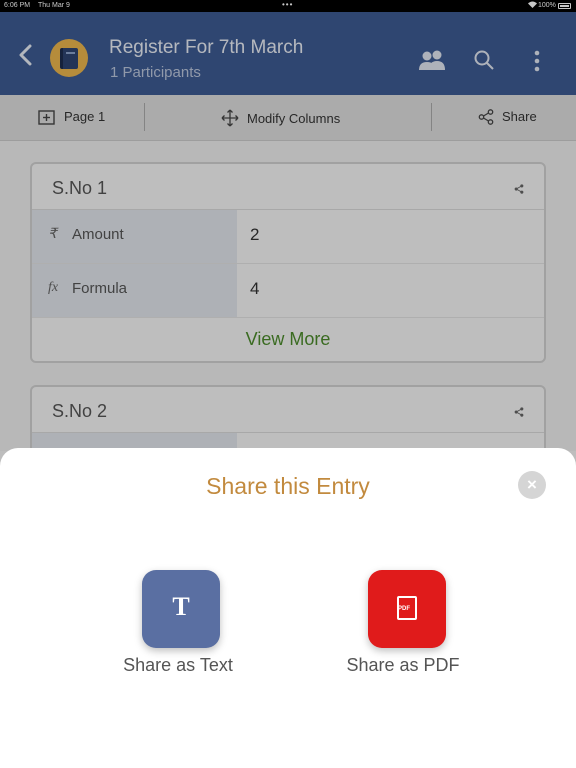  I want to click on share-as-pdf-label: Share as PDF, so click(403, 665).